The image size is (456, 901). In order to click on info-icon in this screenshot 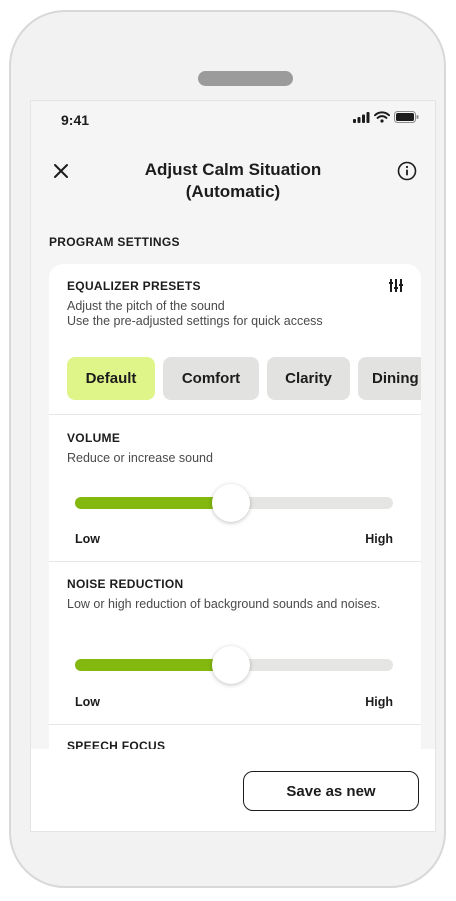, I will do `click(407, 171)`.